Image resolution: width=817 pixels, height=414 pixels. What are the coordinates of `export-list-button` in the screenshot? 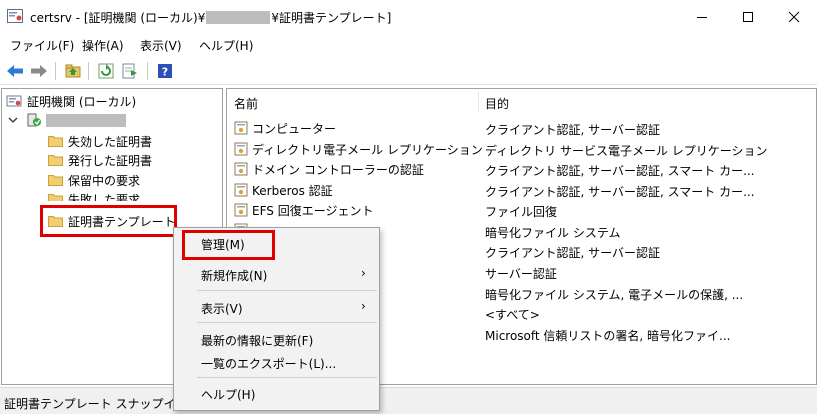 It's located at (130, 71).